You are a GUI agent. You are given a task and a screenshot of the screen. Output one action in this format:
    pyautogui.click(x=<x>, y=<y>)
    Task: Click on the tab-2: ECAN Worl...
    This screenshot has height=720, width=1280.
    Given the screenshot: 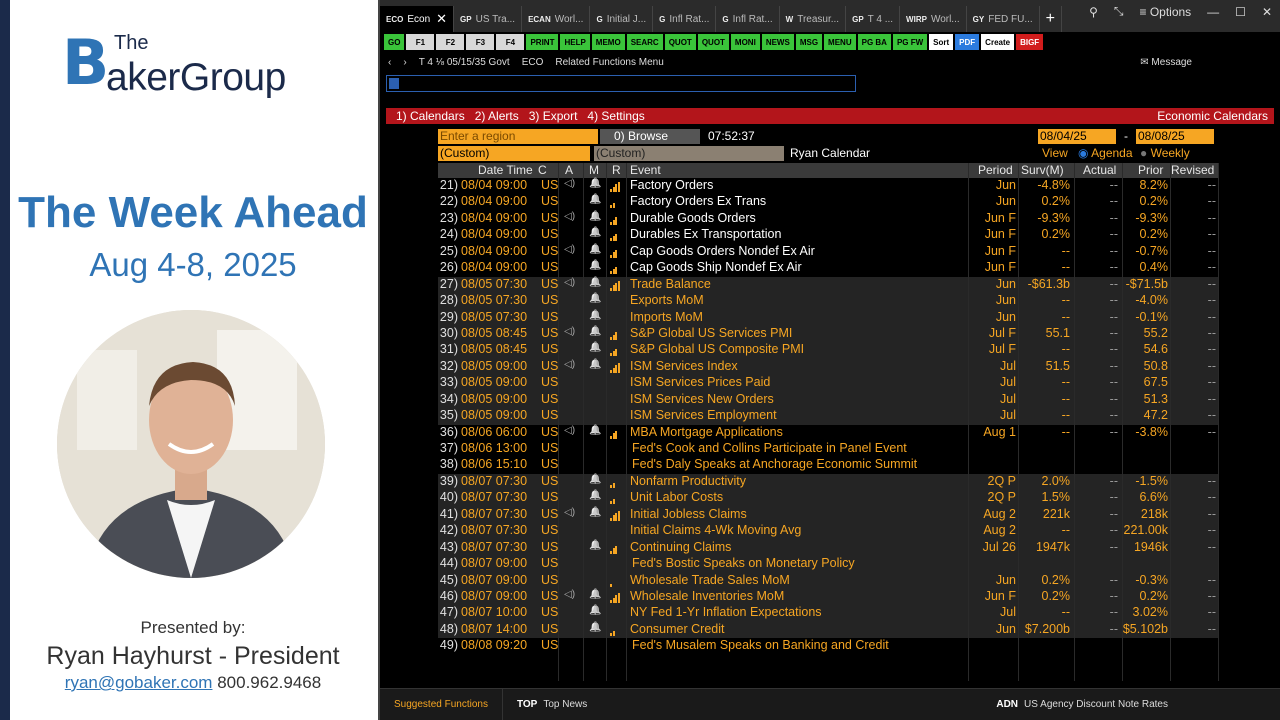 What is the action you would take?
    pyautogui.click(x=556, y=19)
    